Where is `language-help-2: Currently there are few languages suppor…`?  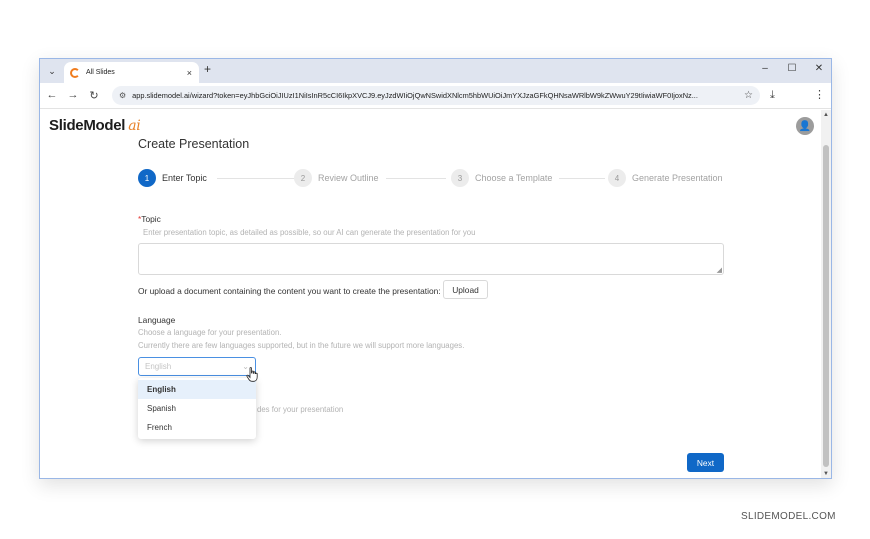 language-help-2: Currently there are few languages suppor… is located at coordinates (301, 345).